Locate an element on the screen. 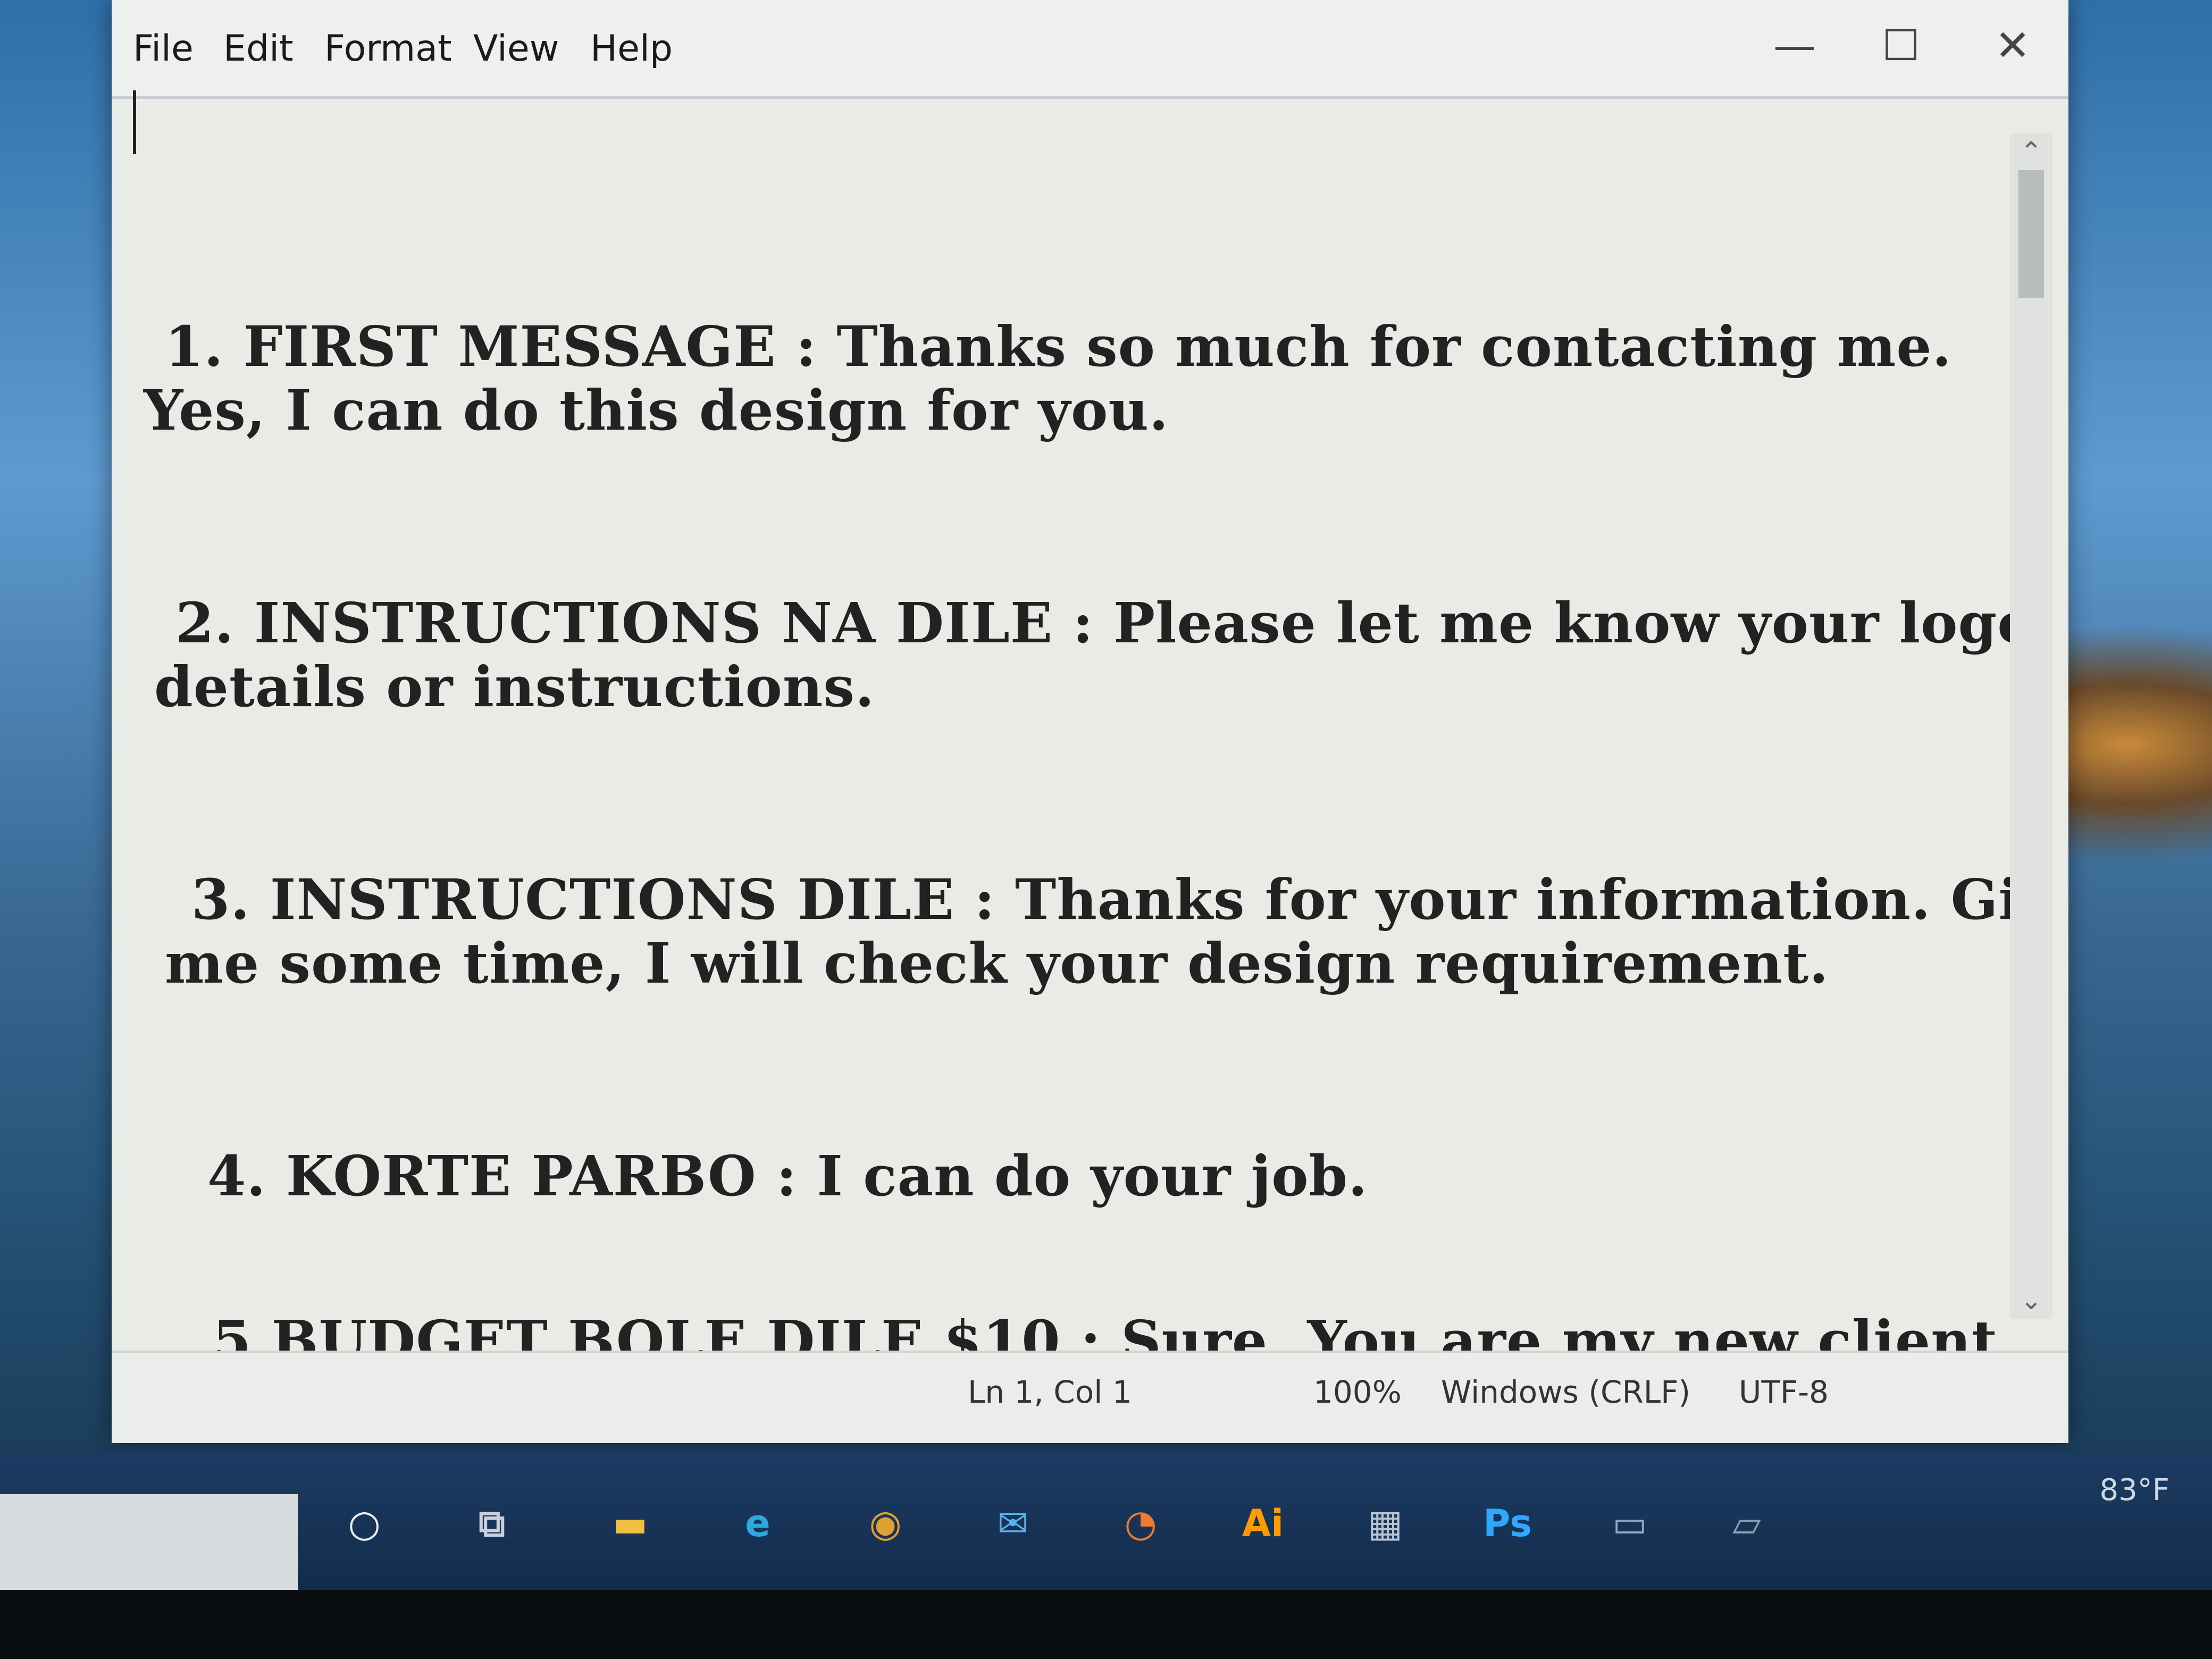 Image resolution: width=2212 pixels, height=1659 pixels. document-line: 4. KORTE PARBO : I can do your job. is located at coordinates (787, 1176).